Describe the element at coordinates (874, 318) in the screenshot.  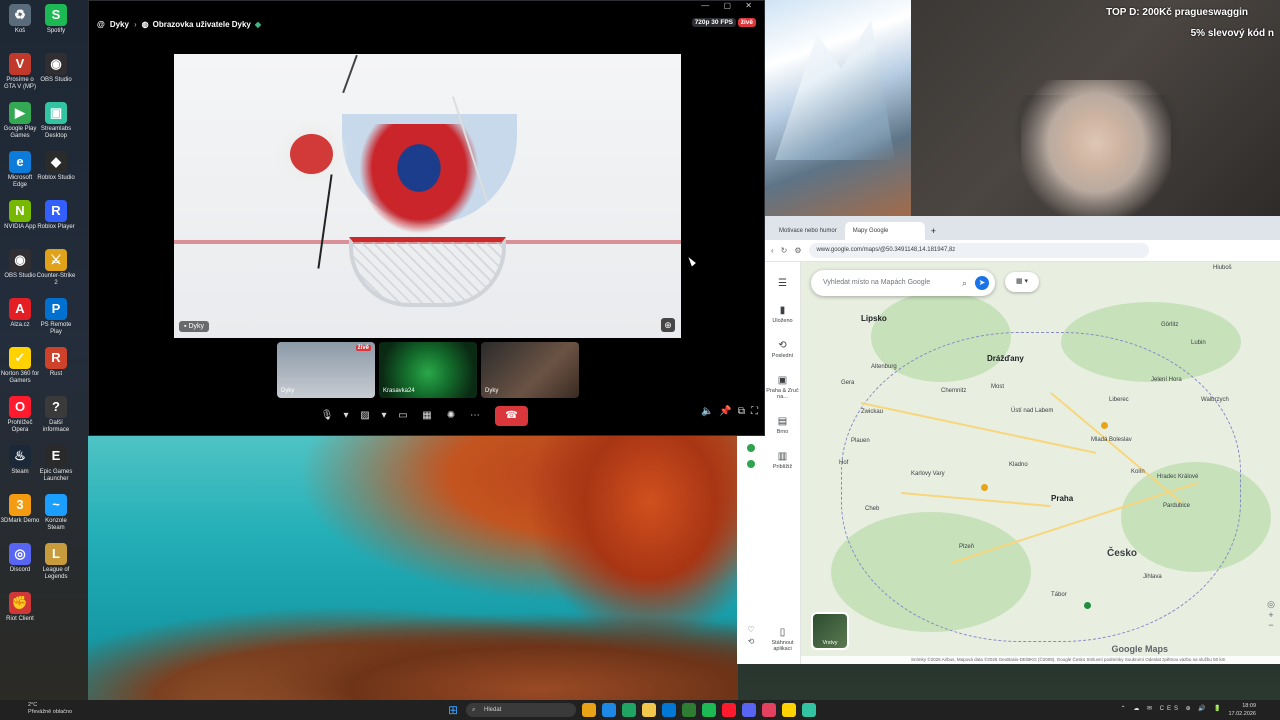
I see `map-place-label: Lipsko` at that location.